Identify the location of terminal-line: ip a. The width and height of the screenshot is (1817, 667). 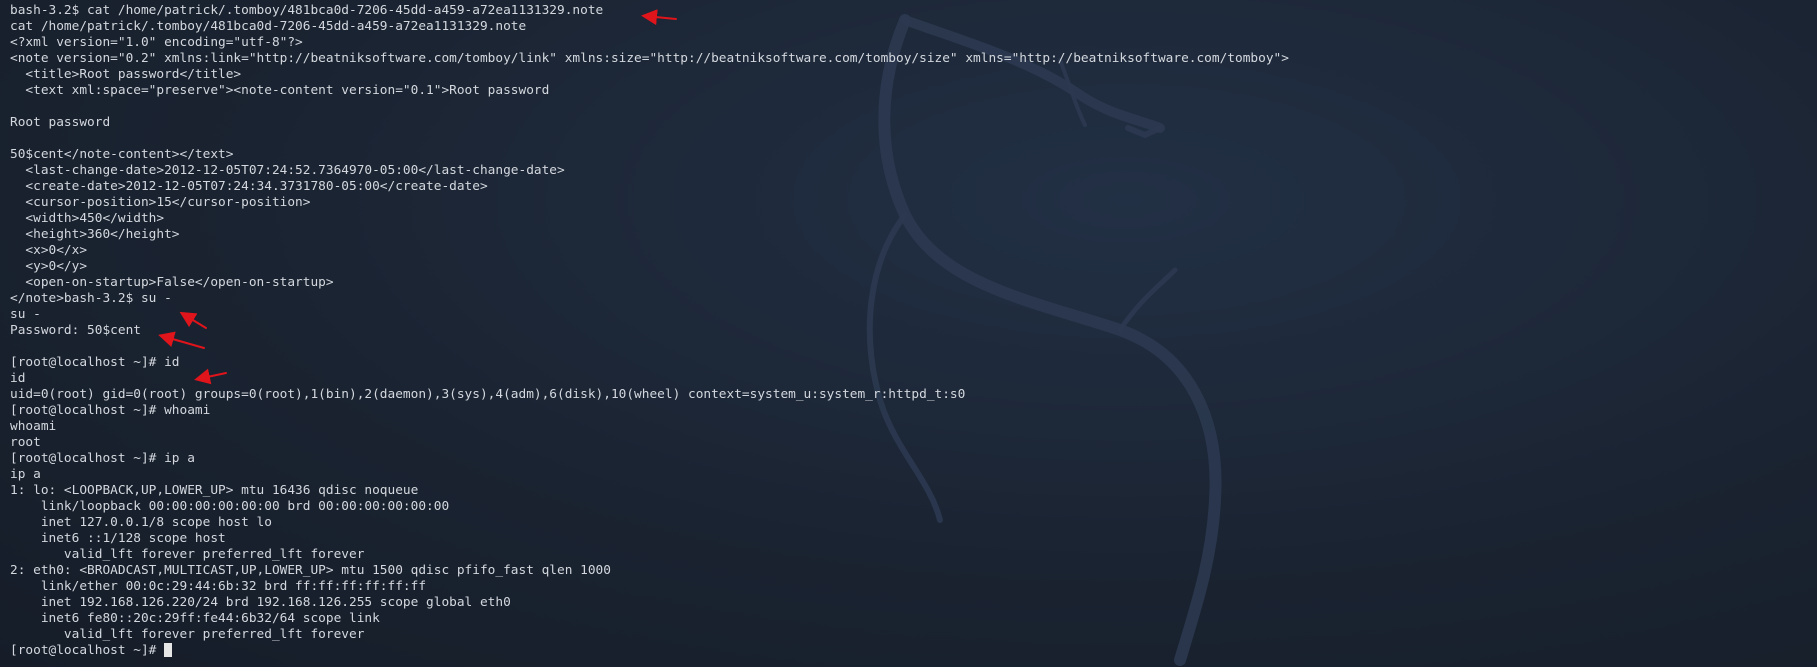
(25, 474).